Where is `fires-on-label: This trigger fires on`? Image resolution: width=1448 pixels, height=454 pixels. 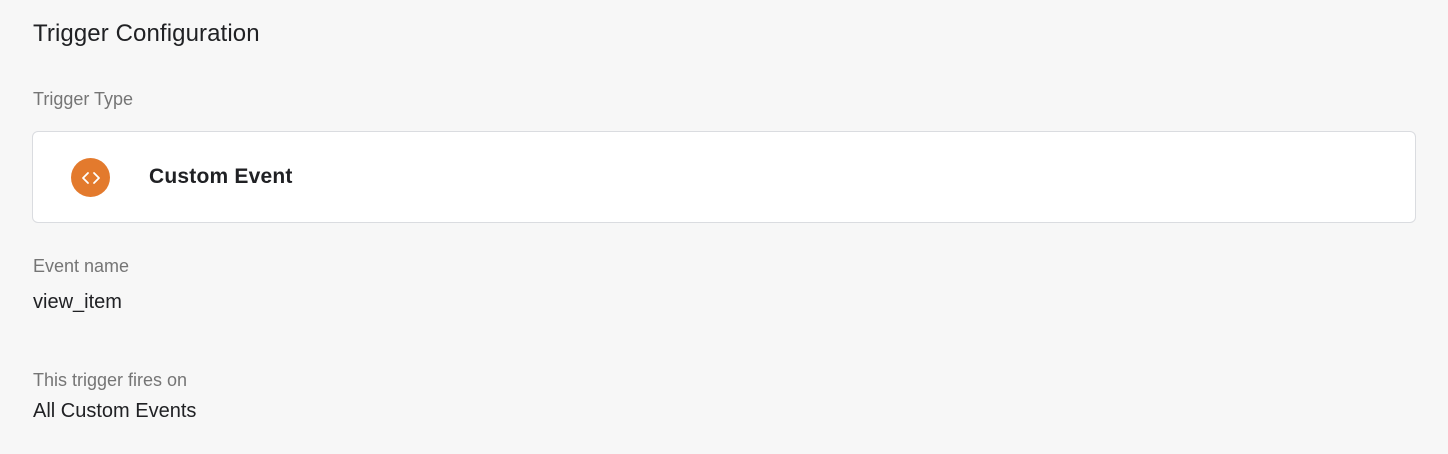
fires-on-label: This trigger fires on is located at coordinates (110, 380).